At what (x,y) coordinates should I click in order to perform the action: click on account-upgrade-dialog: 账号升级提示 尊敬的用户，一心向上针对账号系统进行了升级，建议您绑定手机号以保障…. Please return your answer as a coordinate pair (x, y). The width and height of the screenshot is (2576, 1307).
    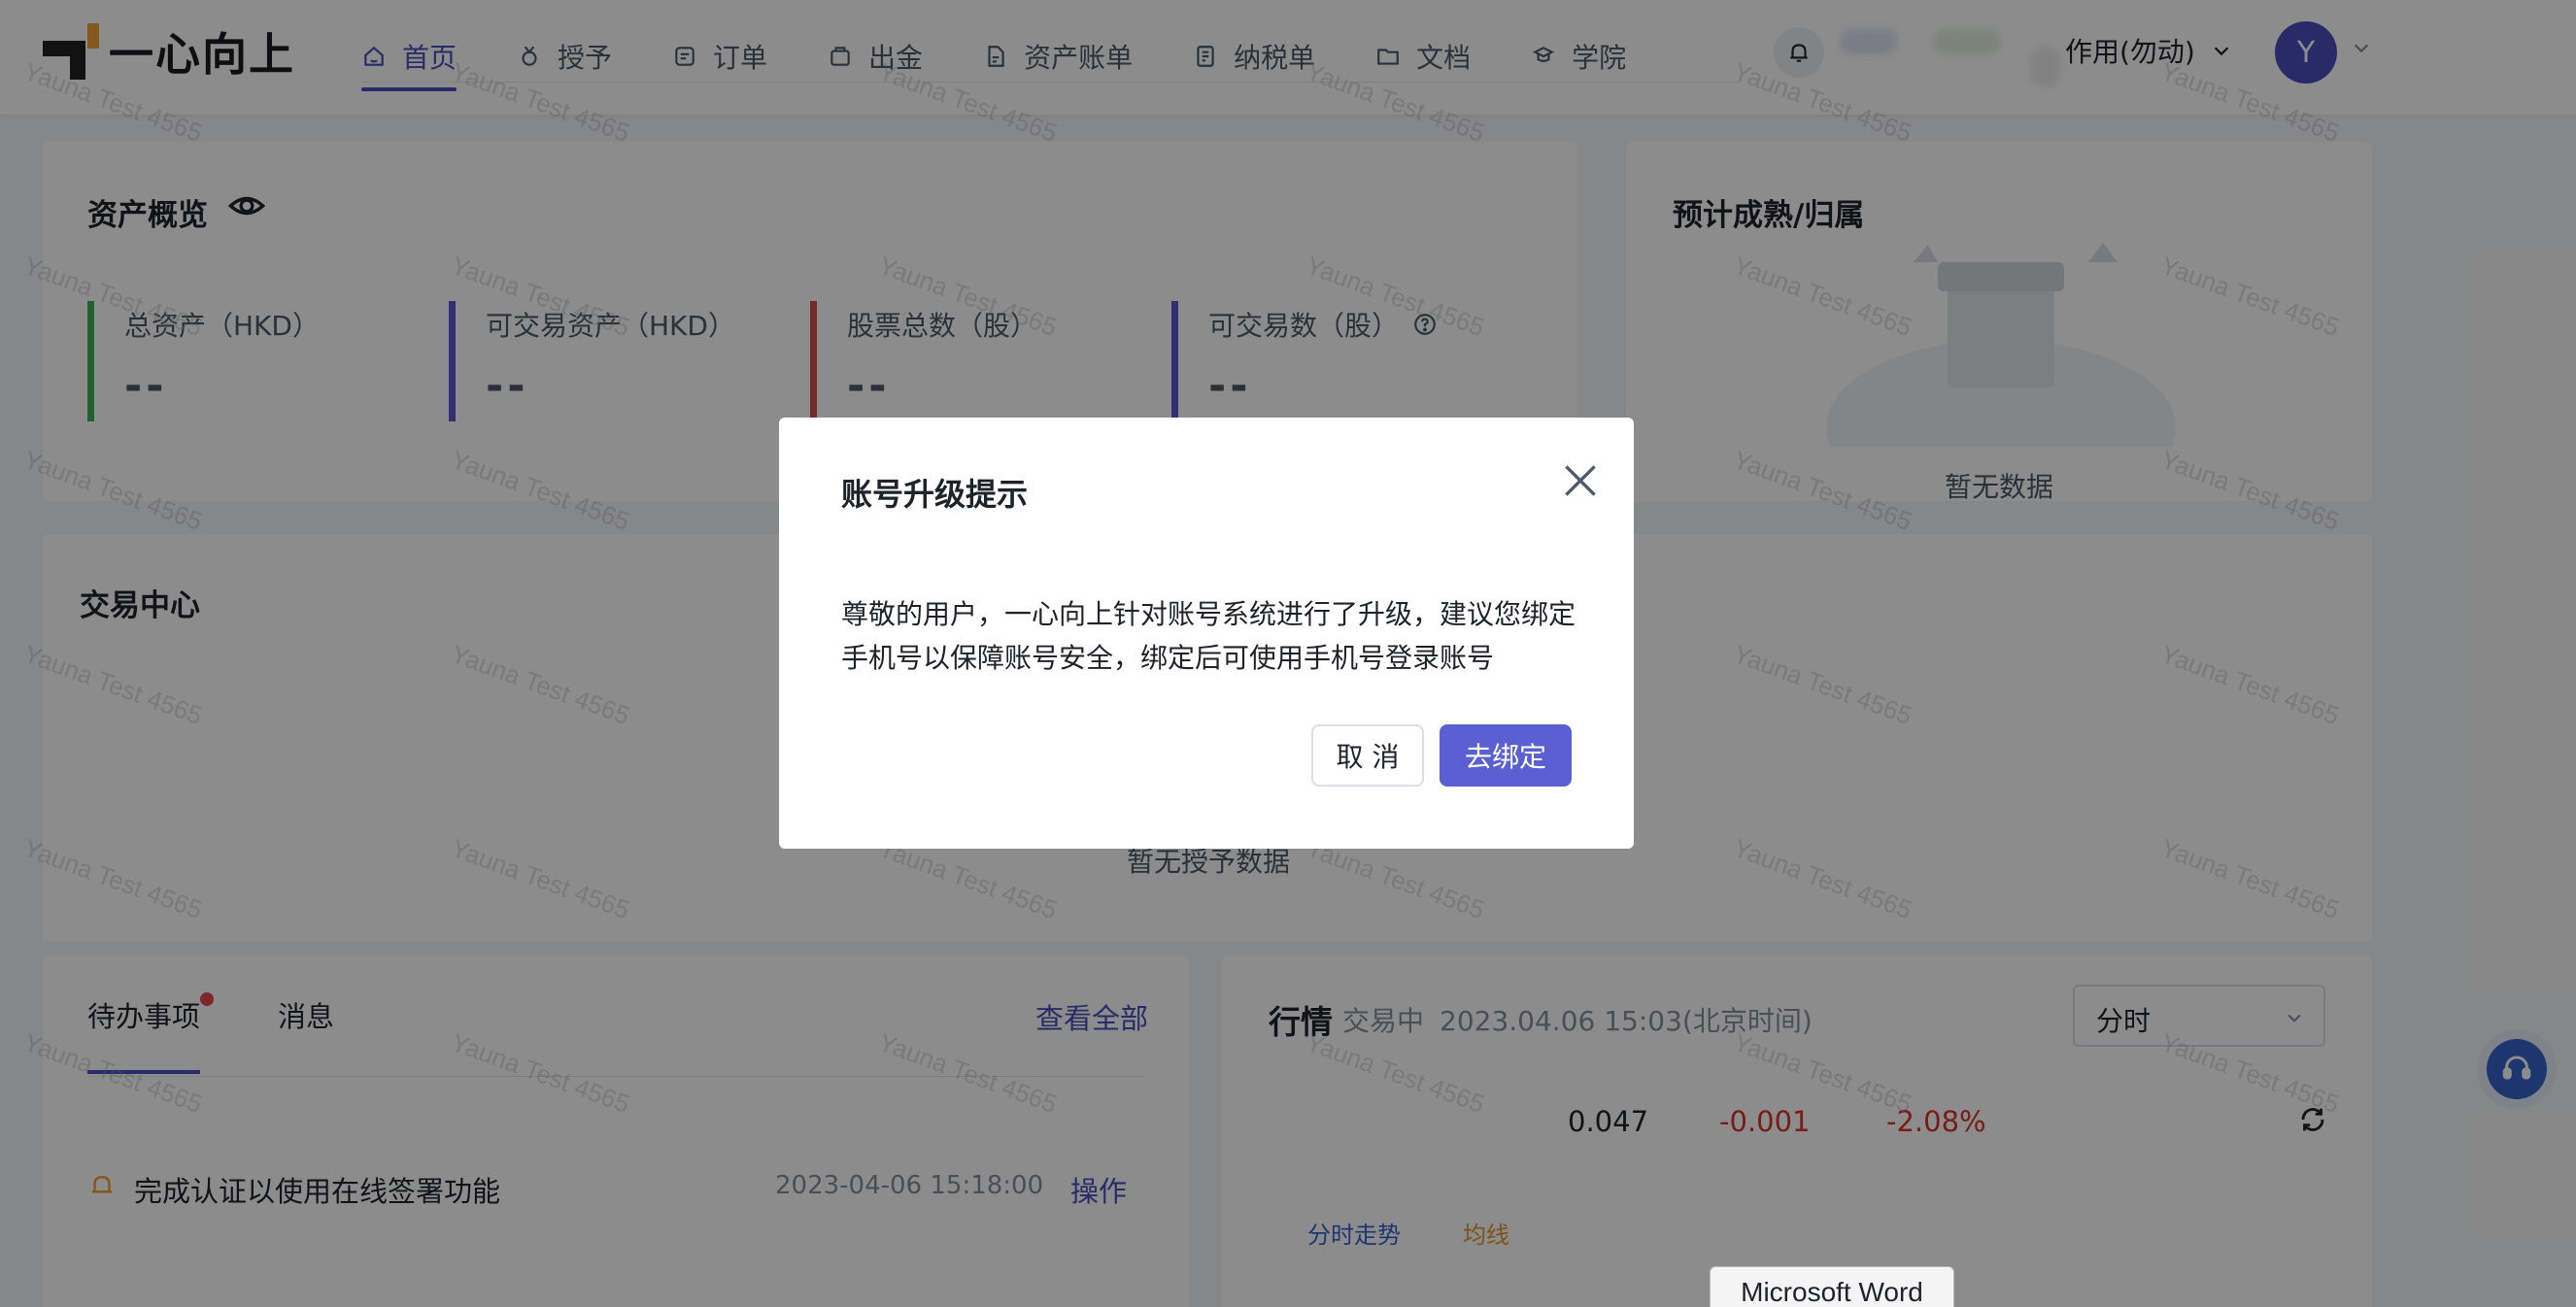
    Looking at the image, I should click on (1206, 633).